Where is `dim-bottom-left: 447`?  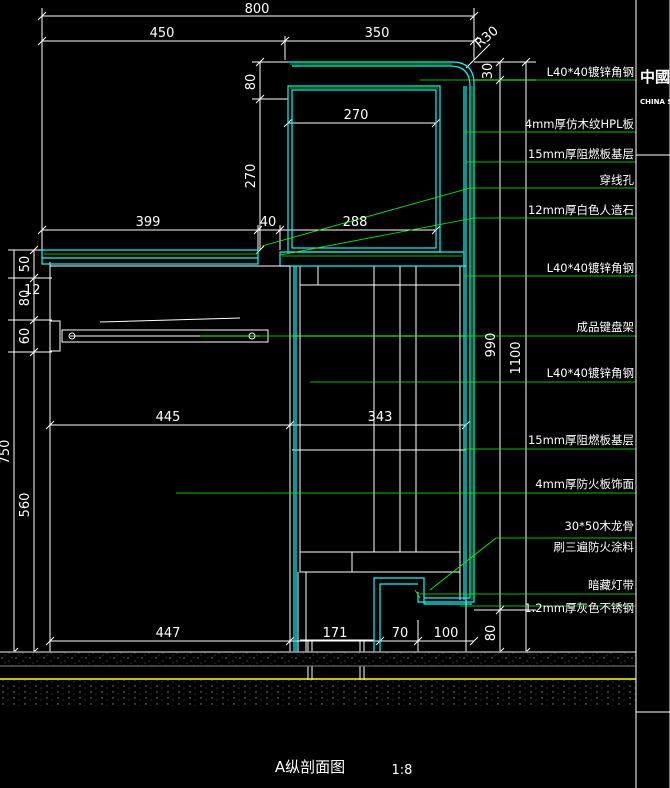 dim-bottom-left: 447 is located at coordinates (168, 633).